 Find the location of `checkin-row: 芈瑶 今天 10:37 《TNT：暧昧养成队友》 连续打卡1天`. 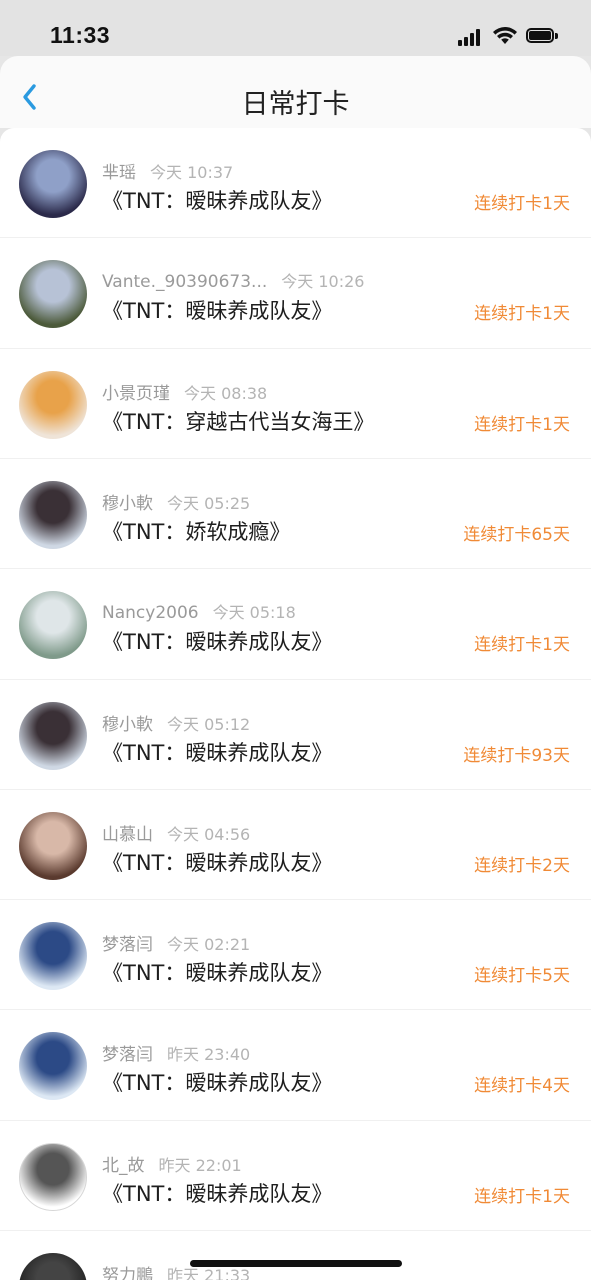

checkin-row: 芈瑶 今天 10:37 《TNT：暧昧养成队友》 连续打卡1天 is located at coordinates (295, 183).